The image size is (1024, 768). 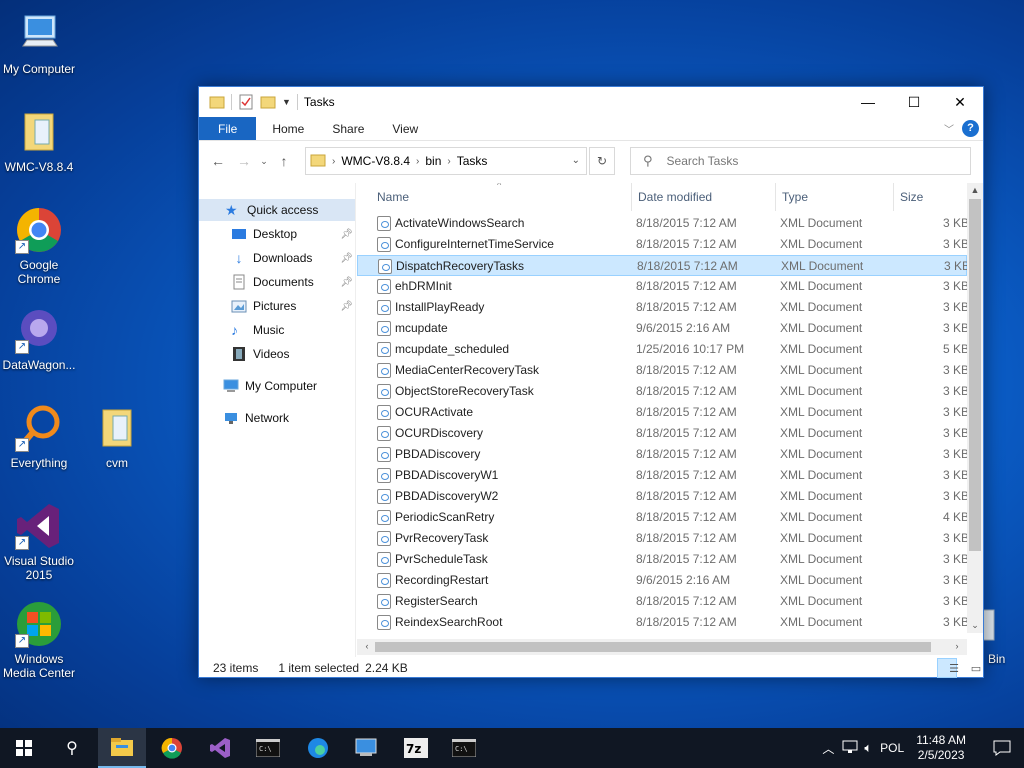 What do you see at coordinates (367, 646) in the screenshot?
I see `scroll-left-icon: ‹` at bounding box center [367, 646].